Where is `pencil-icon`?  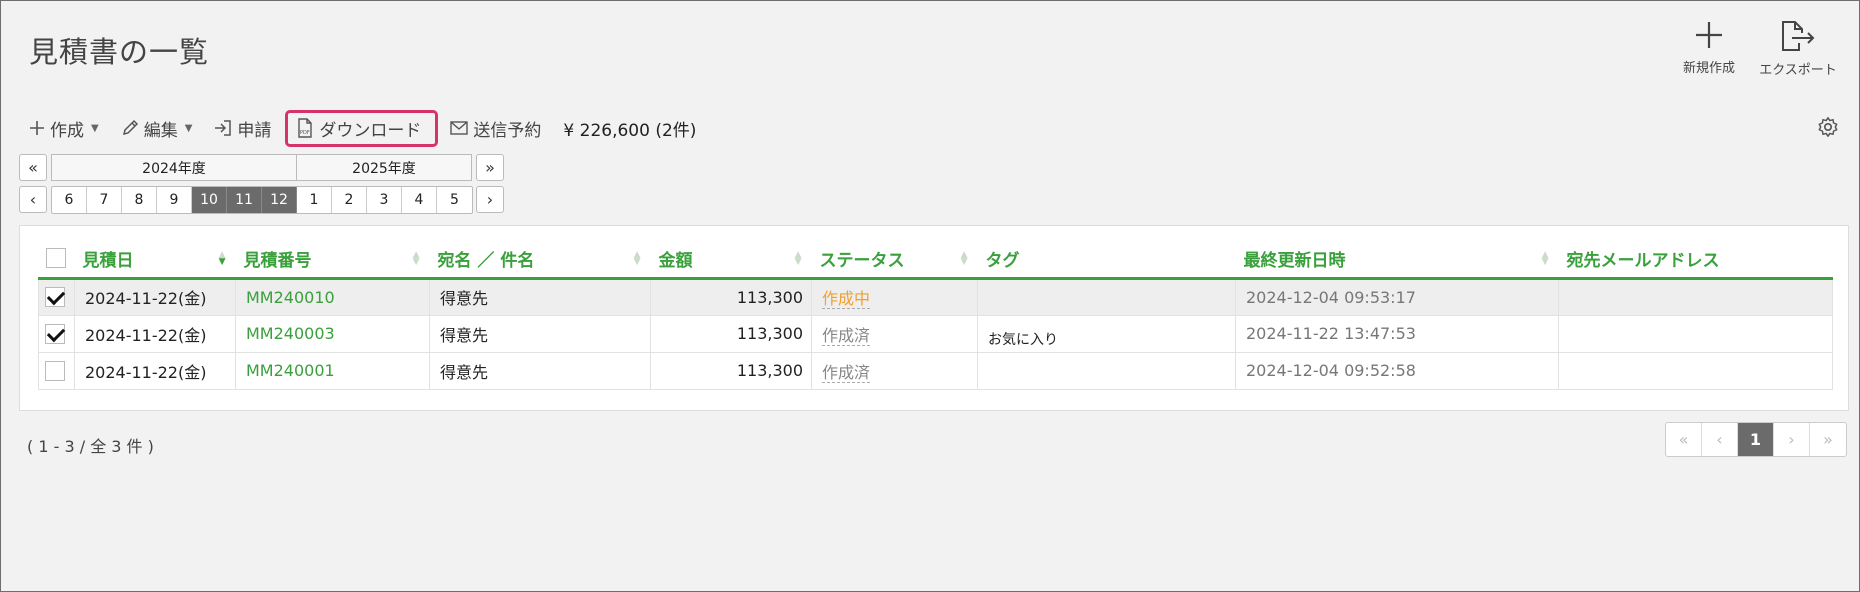
pencil-icon is located at coordinates (130, 127).